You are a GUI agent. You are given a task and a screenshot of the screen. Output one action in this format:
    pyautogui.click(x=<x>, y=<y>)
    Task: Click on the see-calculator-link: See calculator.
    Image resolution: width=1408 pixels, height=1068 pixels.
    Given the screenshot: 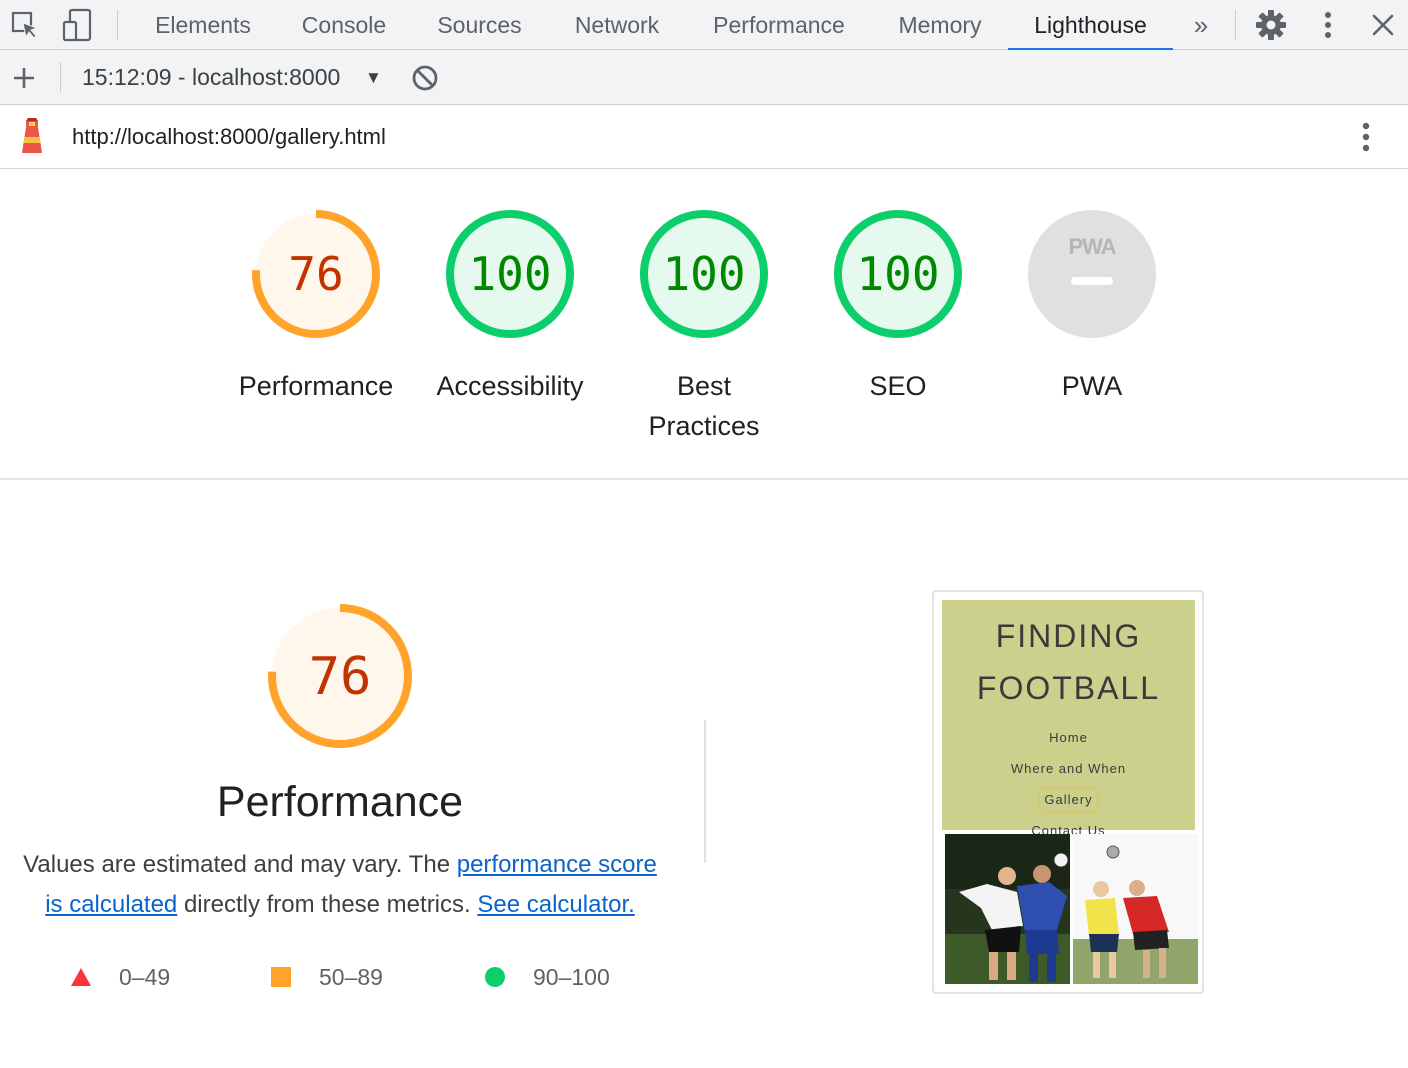 What is the action you would take?
    pyautogui.click(x=555, y=904)
    